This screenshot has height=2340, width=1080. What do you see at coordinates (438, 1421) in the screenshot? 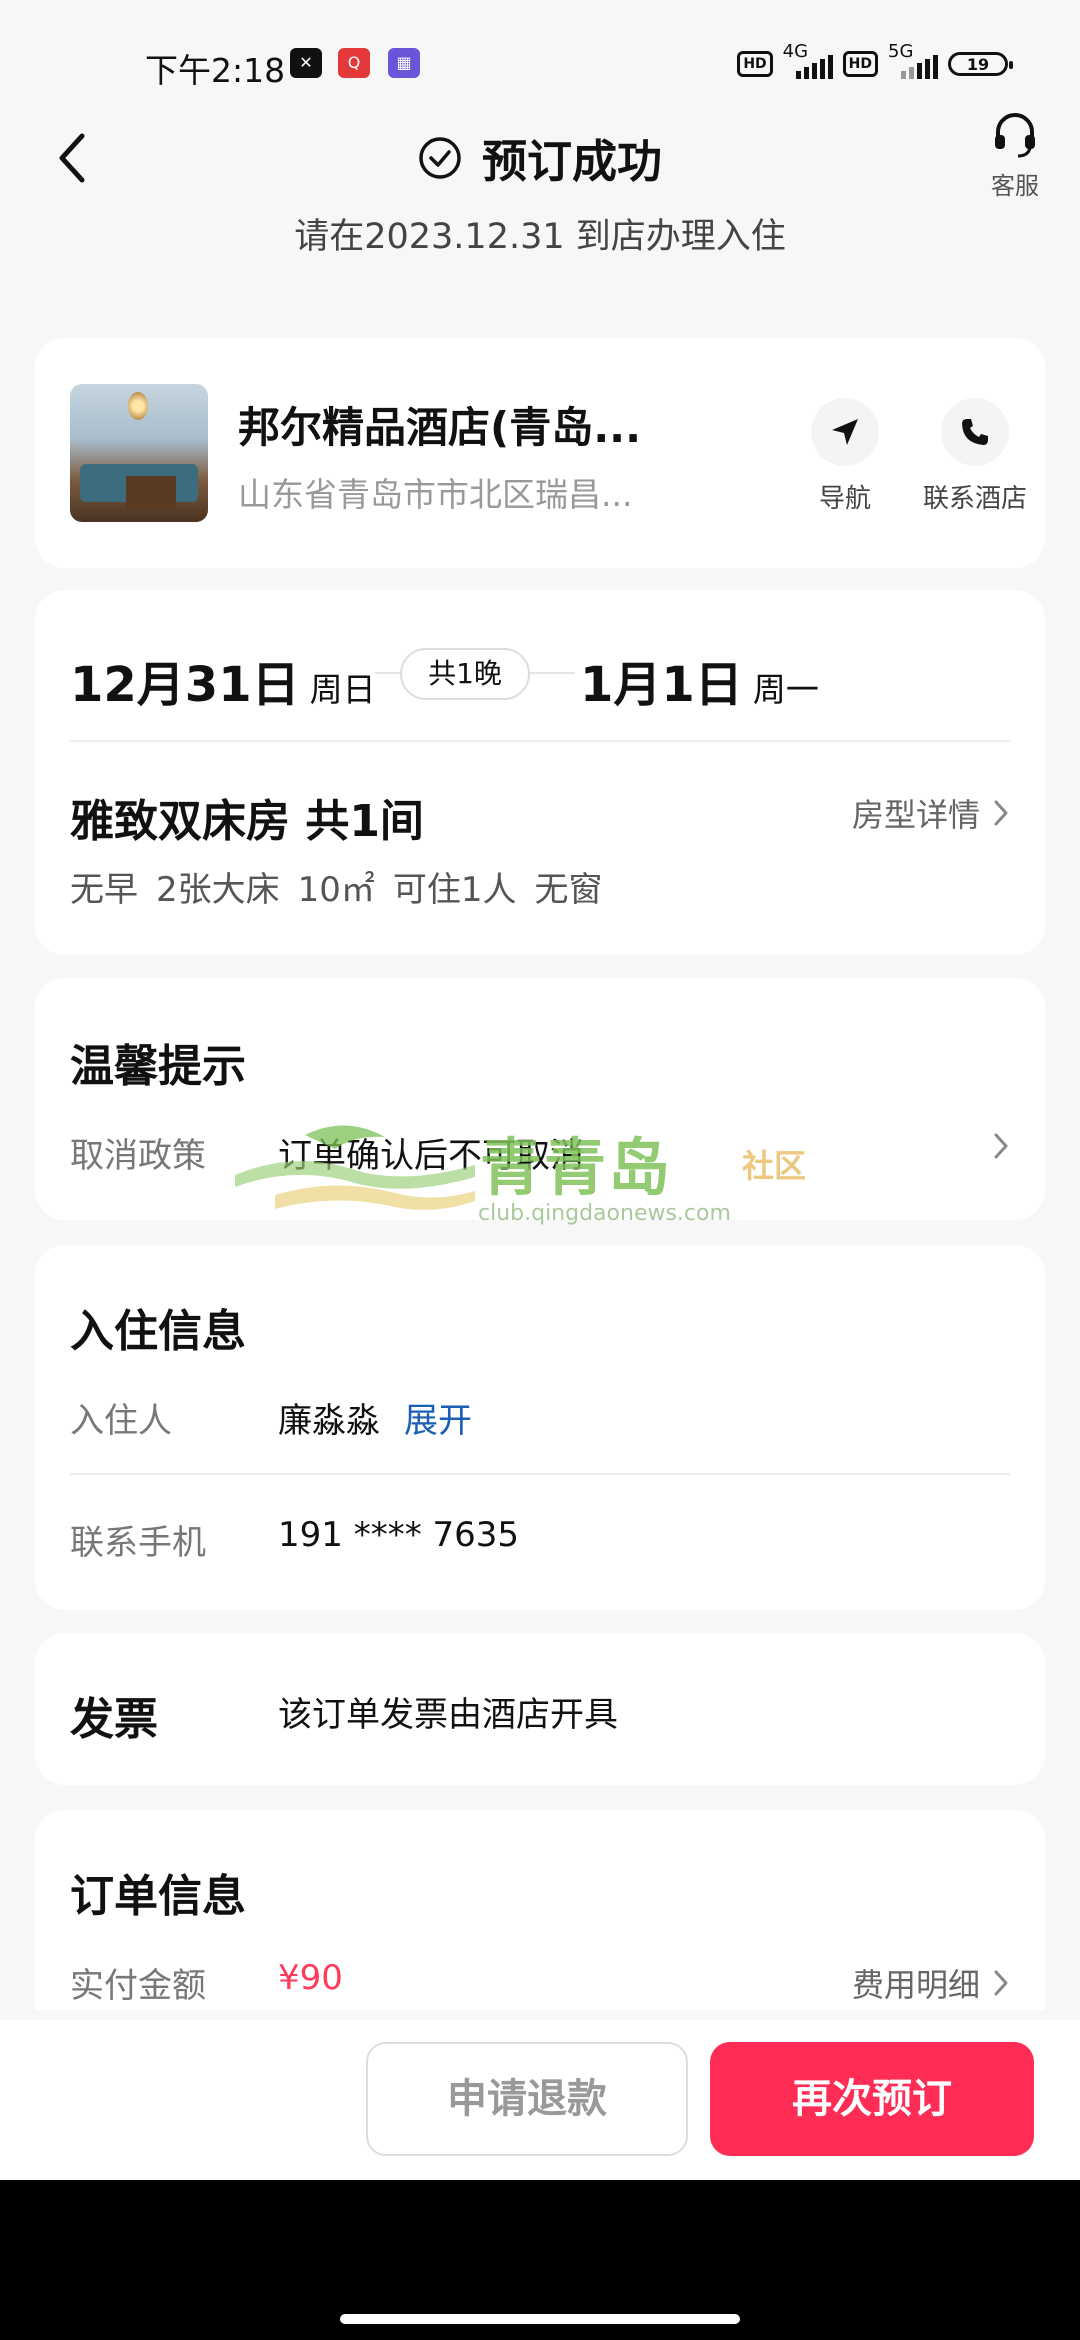
I see `expand-guests-link: 展开` at bounding box center [438, 1421].